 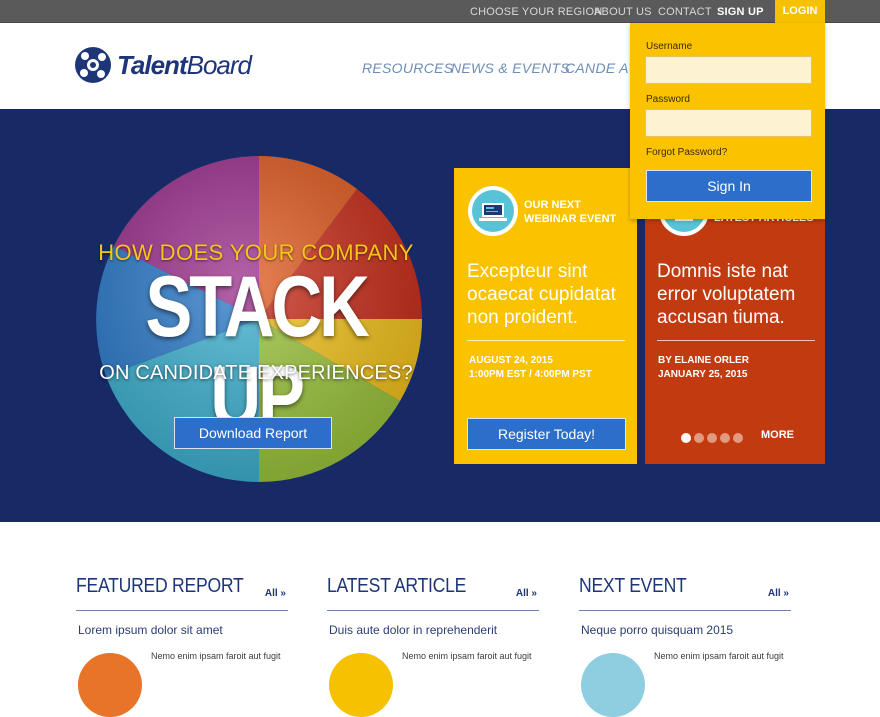 What do you see at coordinates (536, 12) in the screenshot?
I see `choose-region-link: CHOOSE YOUR REGION` at bounding box center [536, 12].